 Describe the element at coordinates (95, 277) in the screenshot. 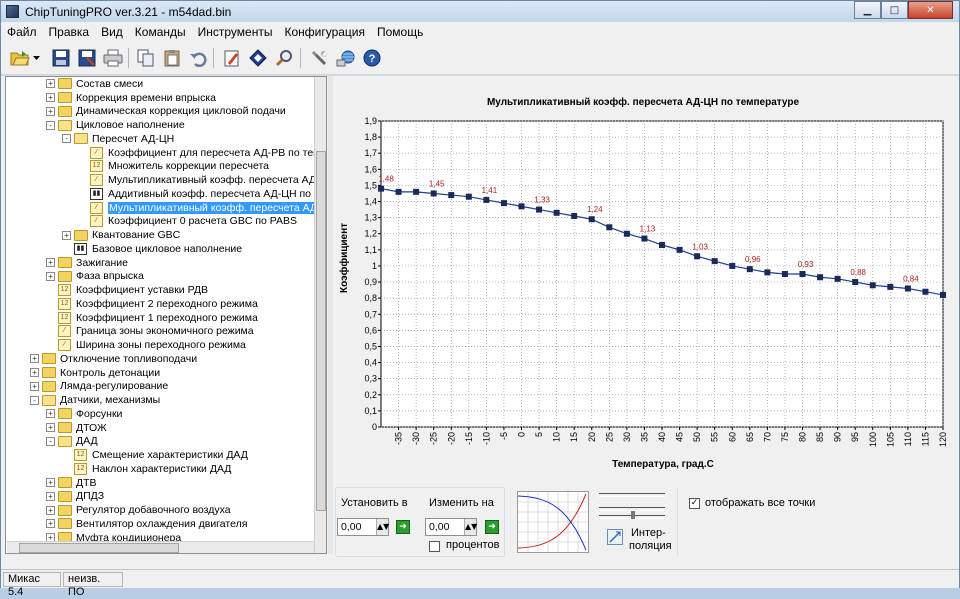

I see `tree-item: + Фаза впрыска` at that location.